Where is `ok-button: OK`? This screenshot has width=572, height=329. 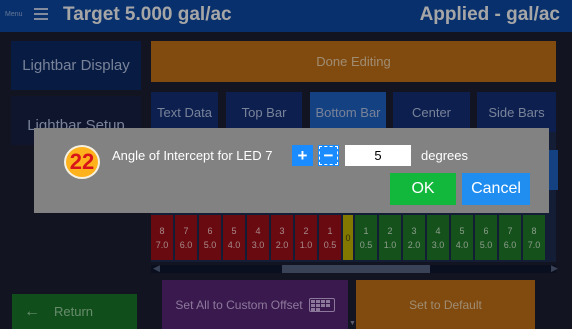 ok-button: OK is located at coordinates (423, 189).